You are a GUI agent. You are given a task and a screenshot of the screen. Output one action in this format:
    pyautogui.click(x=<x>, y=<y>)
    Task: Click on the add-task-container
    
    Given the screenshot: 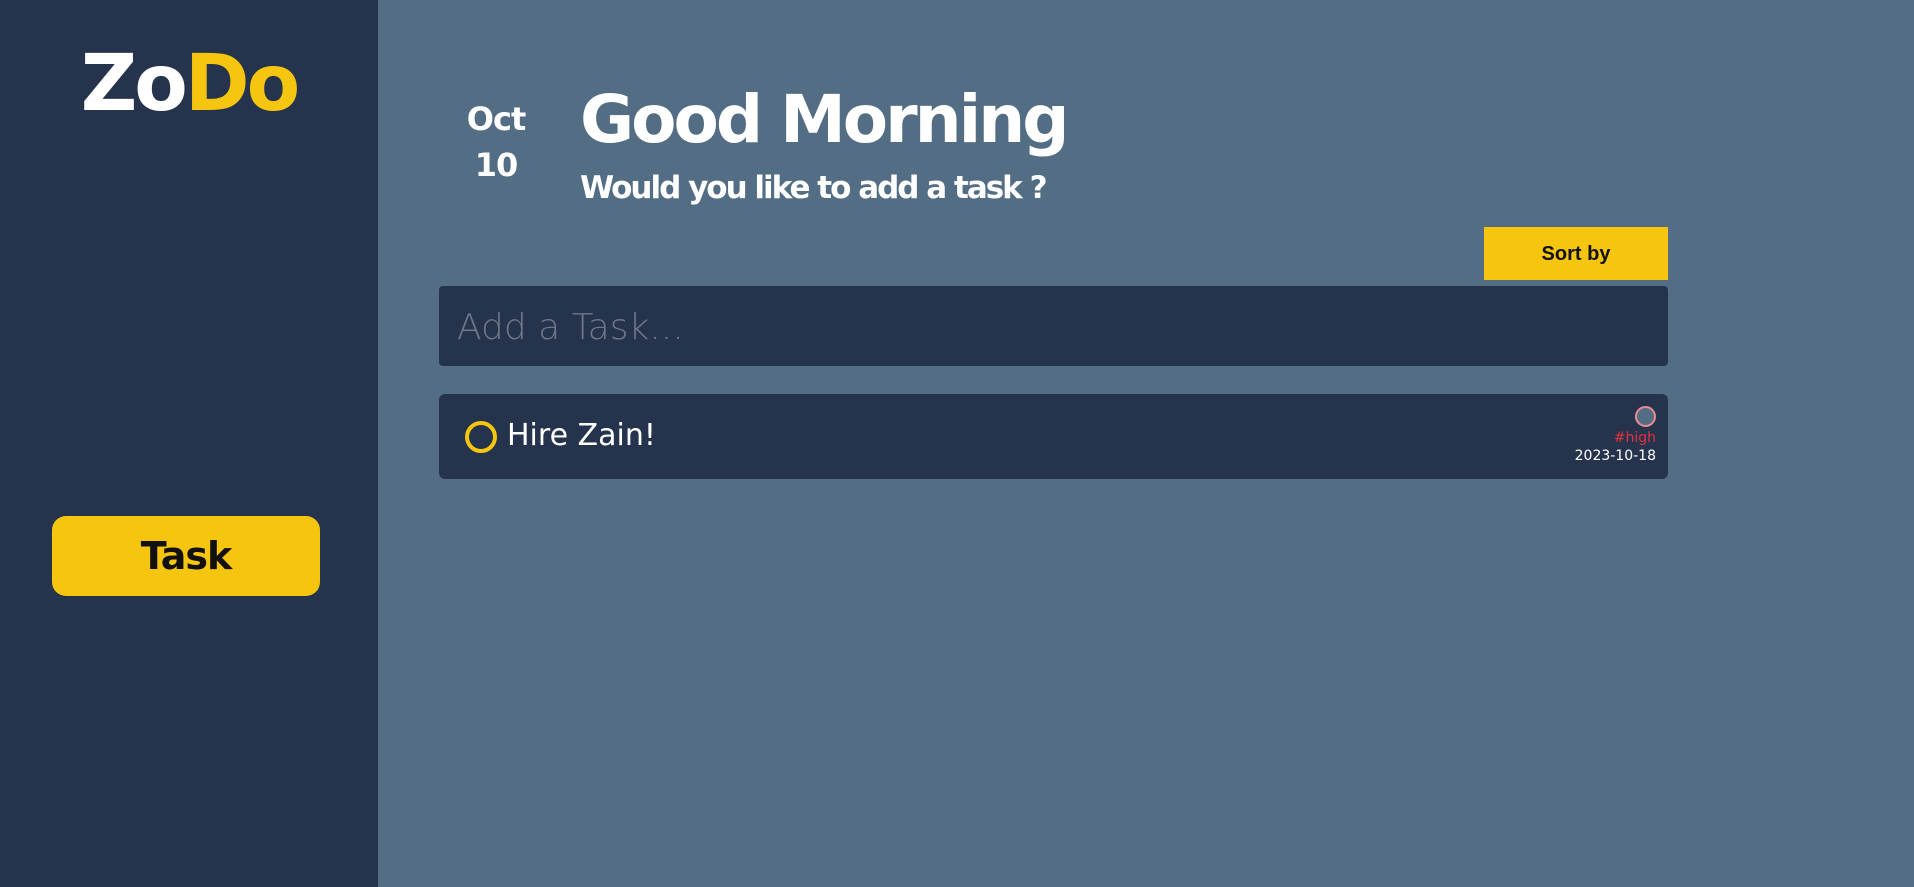 What is the action you would take?
    pyautogui.click(x=1055, y=327)
    